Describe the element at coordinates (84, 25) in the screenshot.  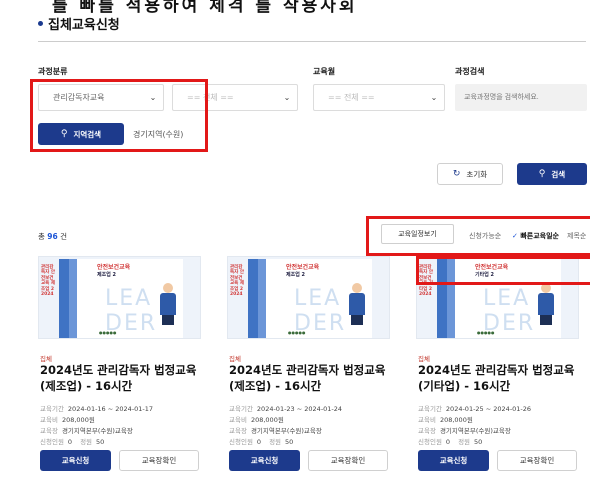
I see `section-title-text: 집체교육신청` at that location.